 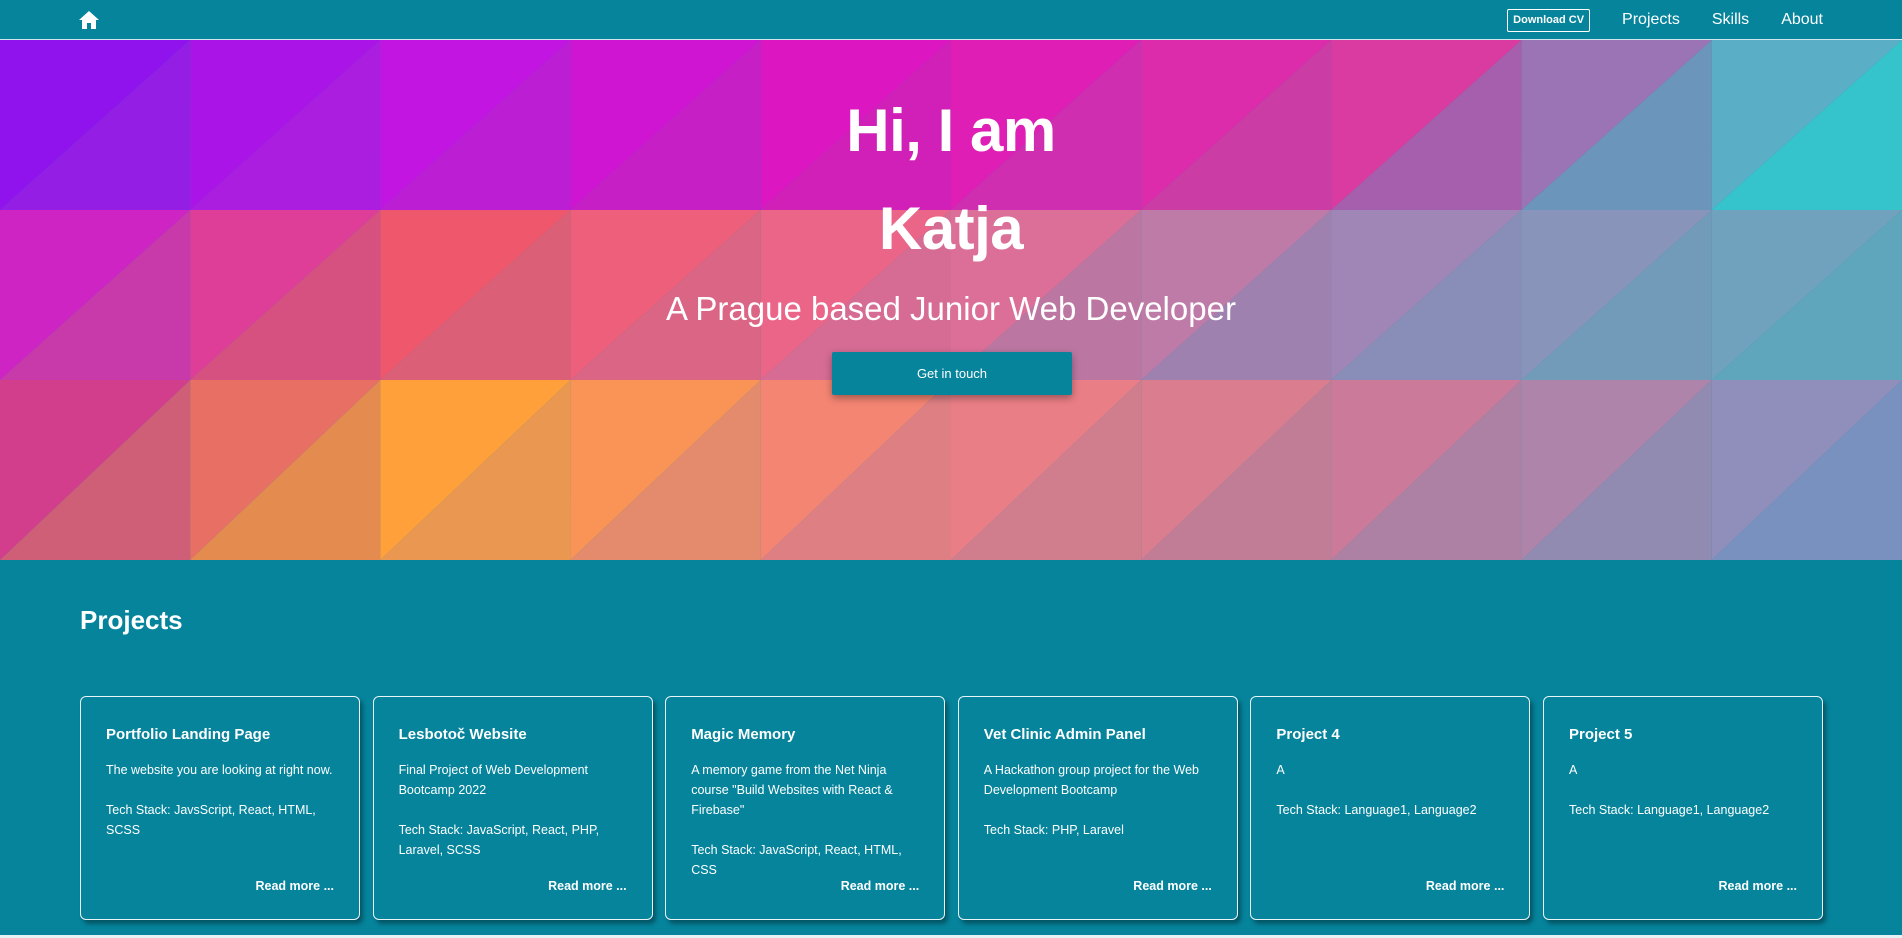 What do you see at coordinates (951, 20) in the screenshot?
I see `top-navbar: Download CV Projects Skills About` at bounding box center [951, 20].